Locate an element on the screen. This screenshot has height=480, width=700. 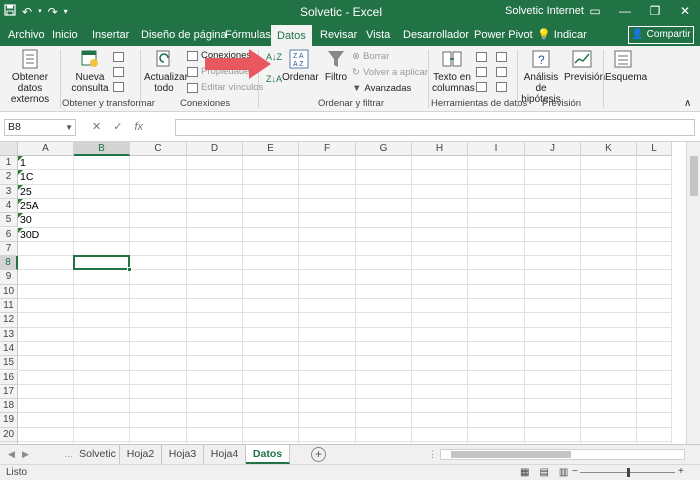
column-header-d: D is located at coordinates (215, 149).